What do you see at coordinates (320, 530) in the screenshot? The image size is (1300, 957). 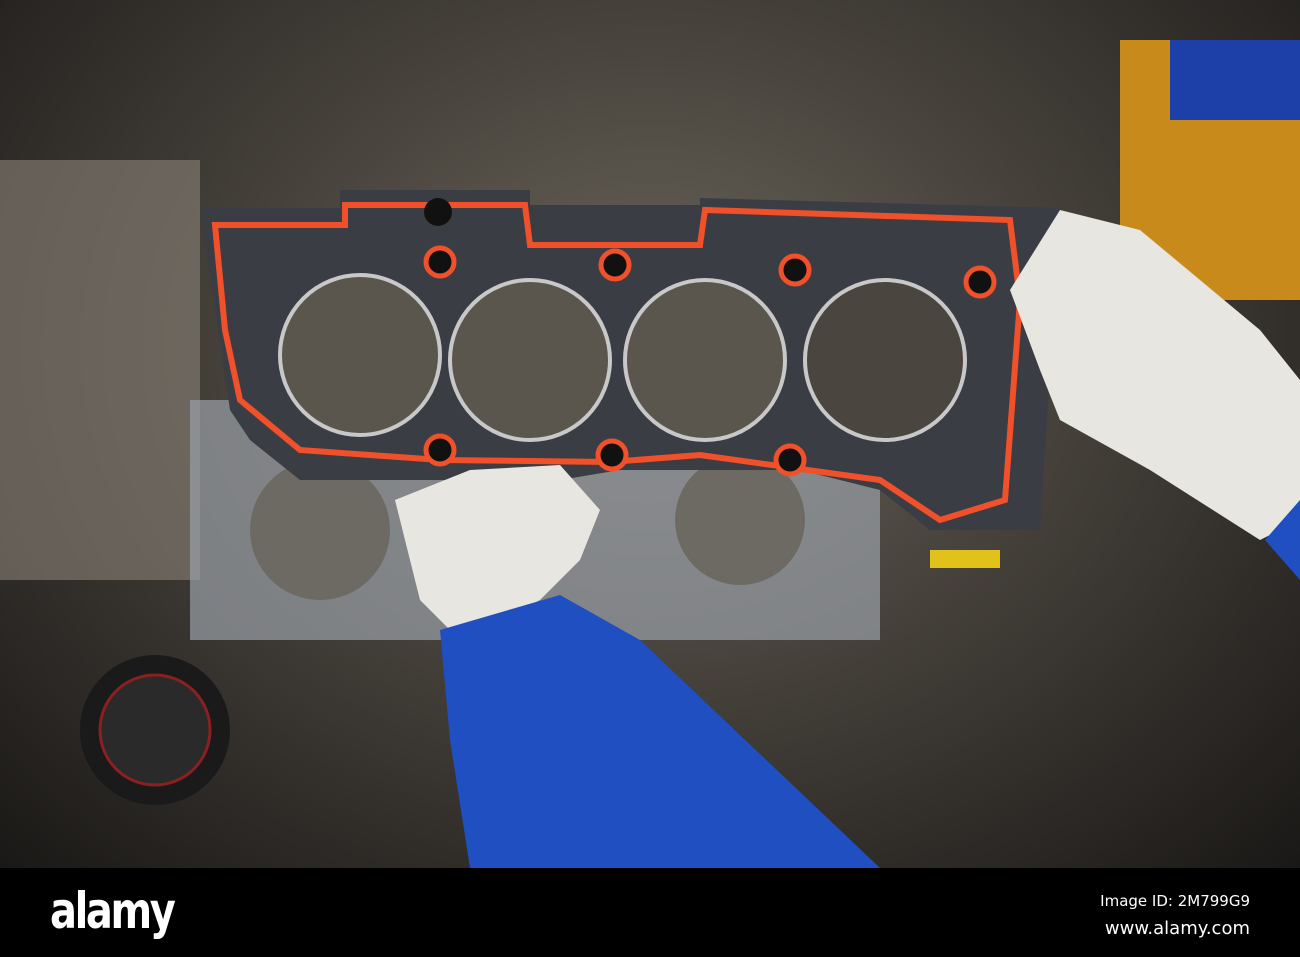 I see `piston` at bounding box center [320, 530].